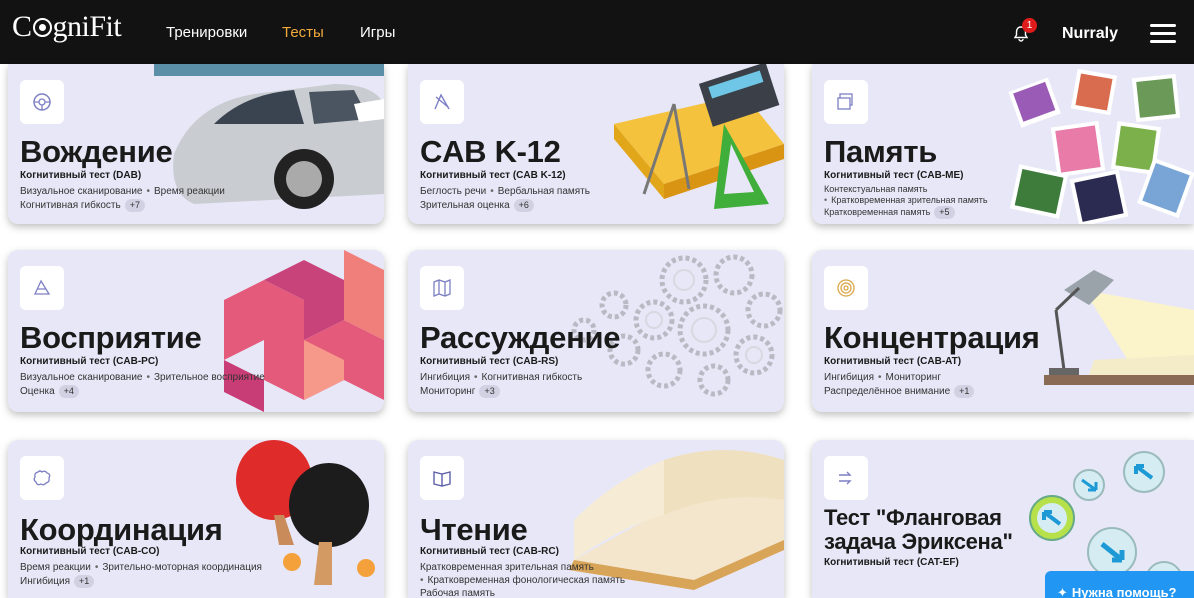 The image size is (1194, 598). What do you see at coordinates (1090, 34) in the screenshot?
I see `user-name: Nurraly` at bounding box center [1090, 34].